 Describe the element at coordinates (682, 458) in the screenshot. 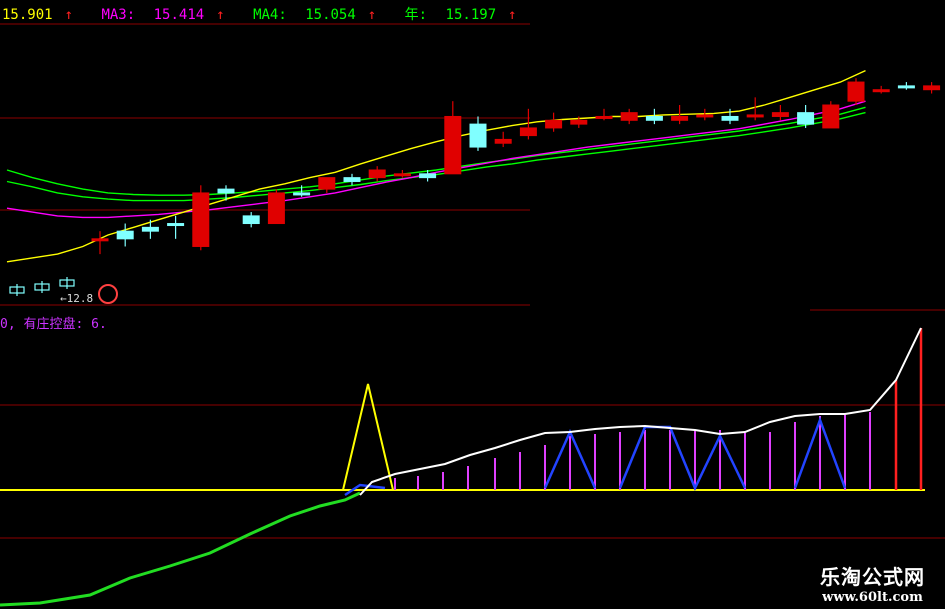

I see `sub-blue-zigzag` at that location.